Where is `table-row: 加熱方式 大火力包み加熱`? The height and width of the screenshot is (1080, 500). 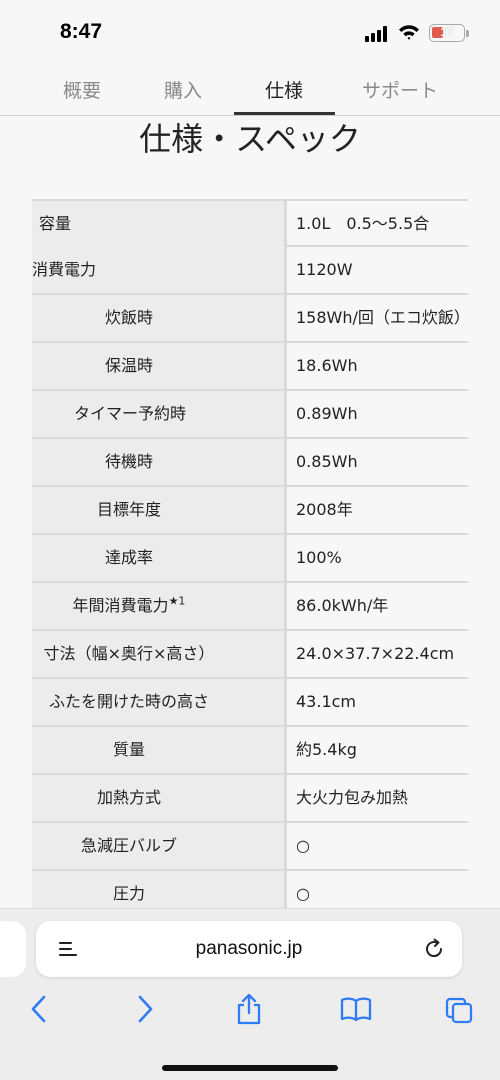
table-row: 加熱方式 大火力包み加熱 is located at coordinates (250, 799).